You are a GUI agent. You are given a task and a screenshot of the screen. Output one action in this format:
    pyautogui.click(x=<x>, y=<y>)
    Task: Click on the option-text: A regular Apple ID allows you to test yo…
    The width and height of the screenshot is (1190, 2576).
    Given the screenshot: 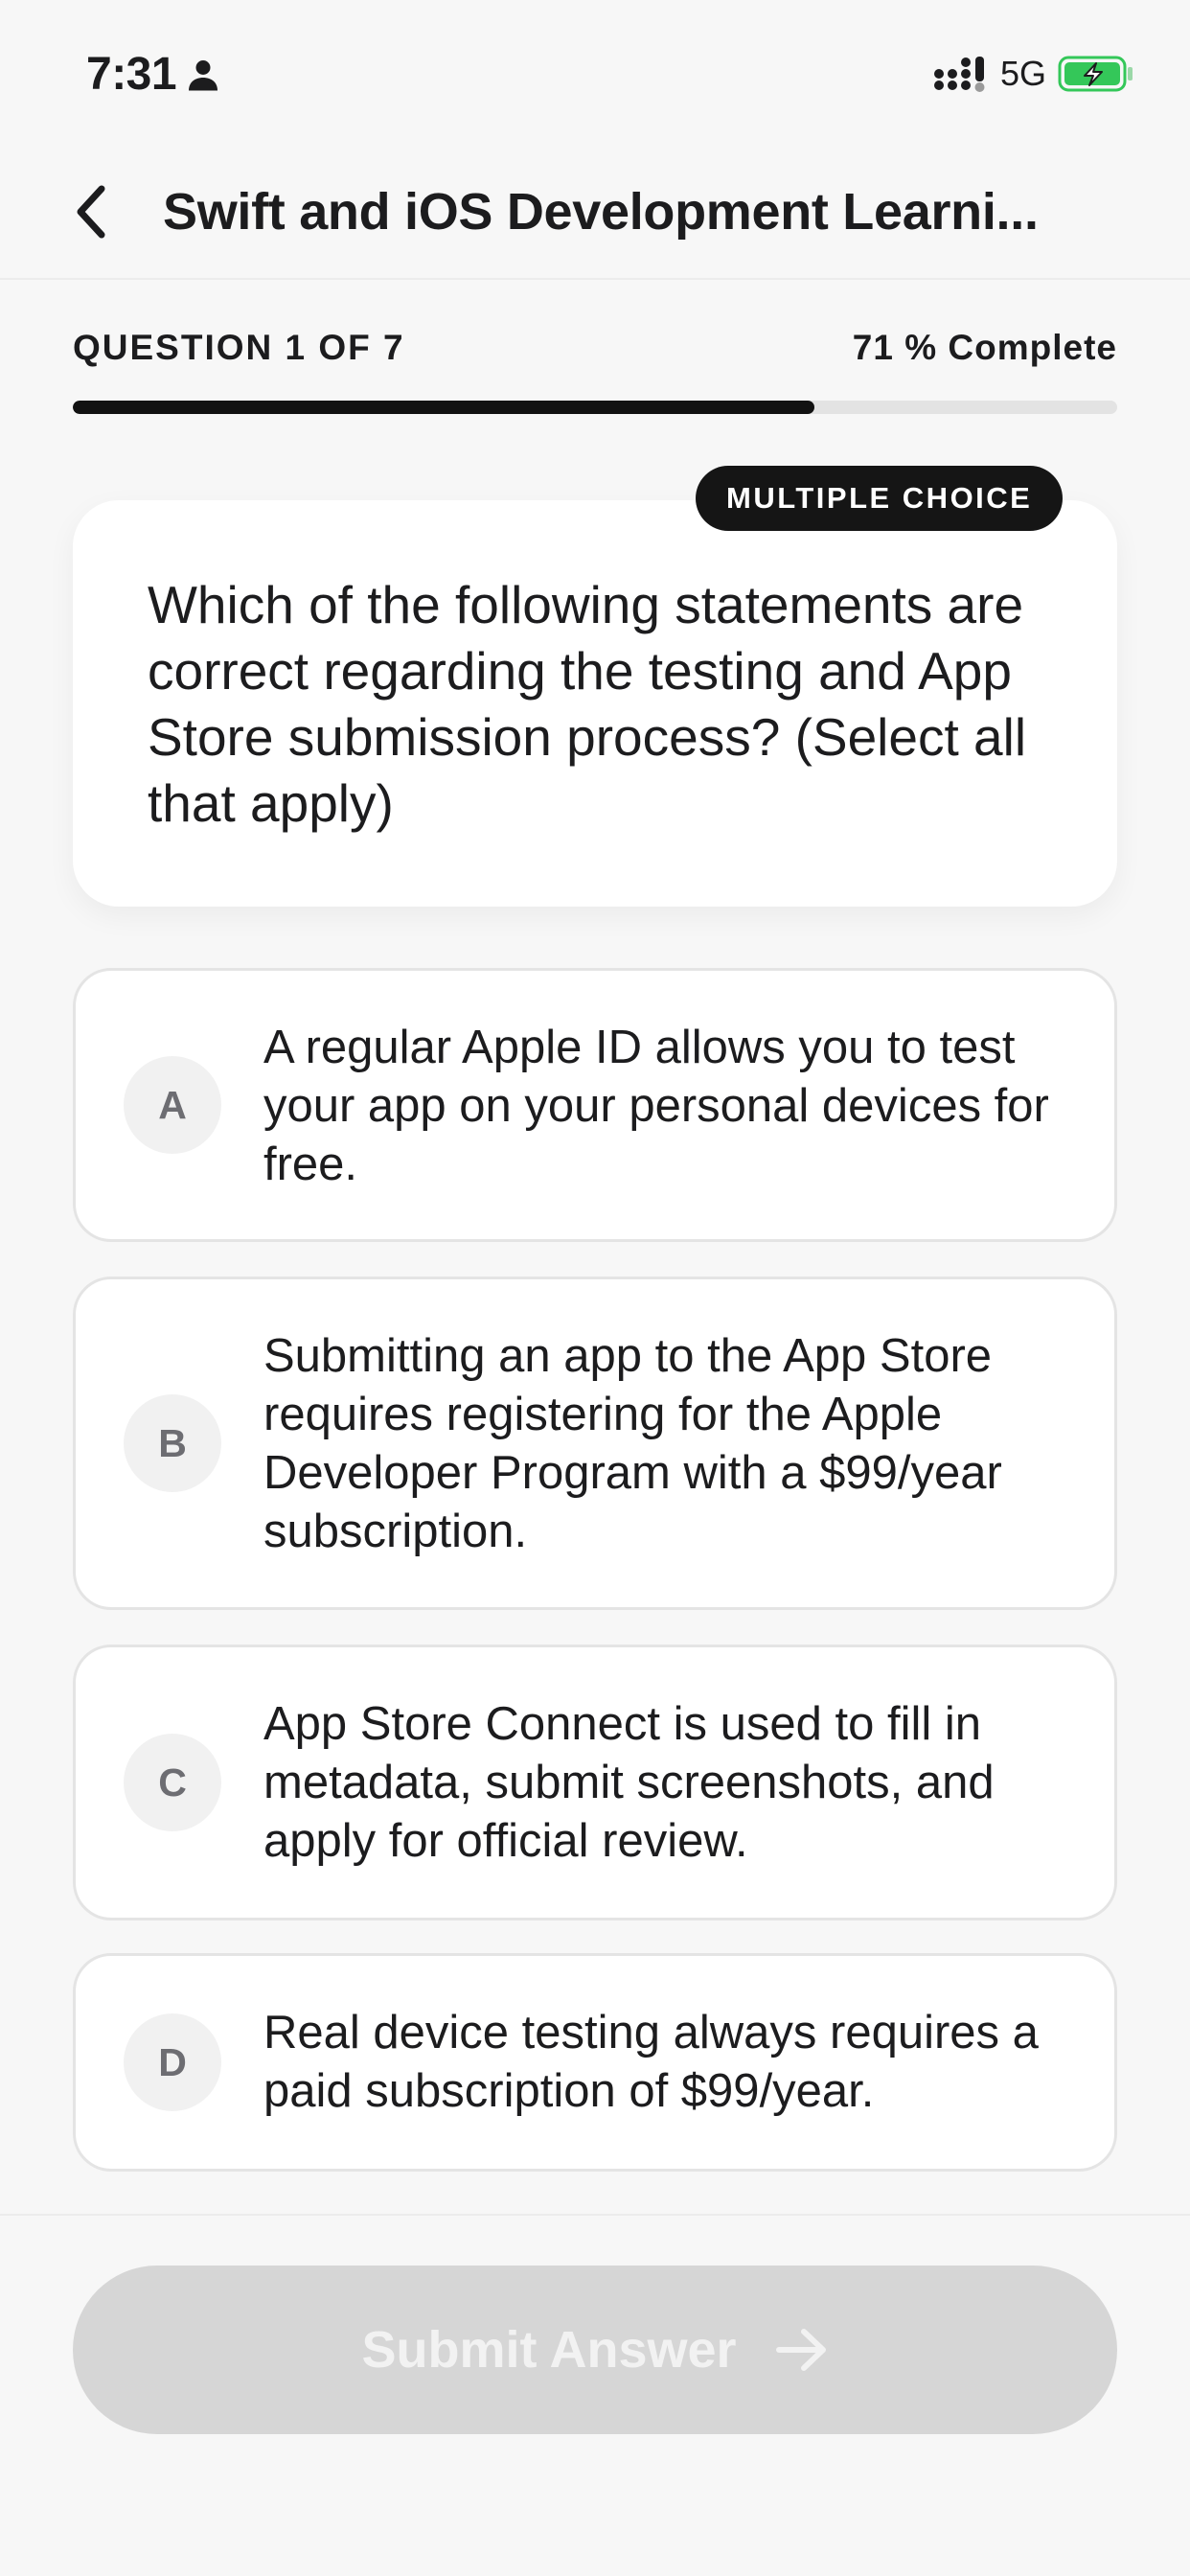 What is the action you would take?
    pyautogui.click(x=656, y=1106)
    